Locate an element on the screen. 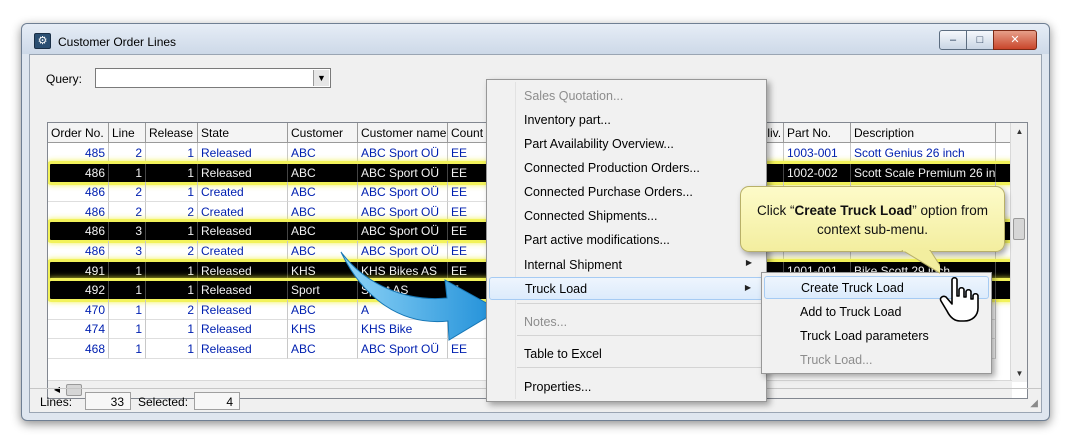 The image size is (1070, 442). table-cell: Created is located at coordinates (243, 192).